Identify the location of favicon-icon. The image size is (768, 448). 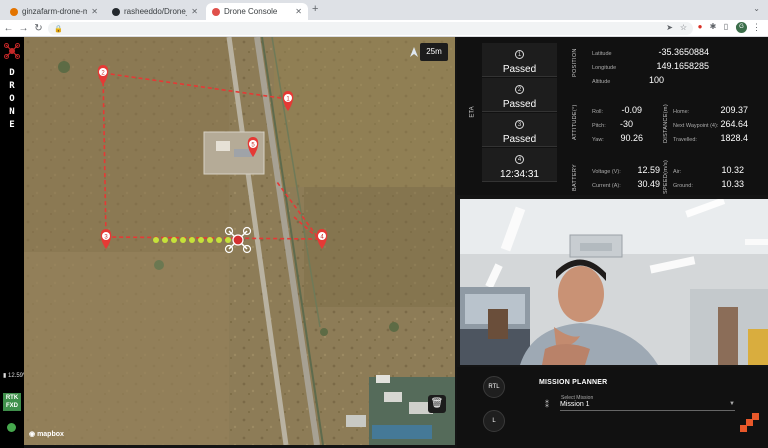
(216, 11).